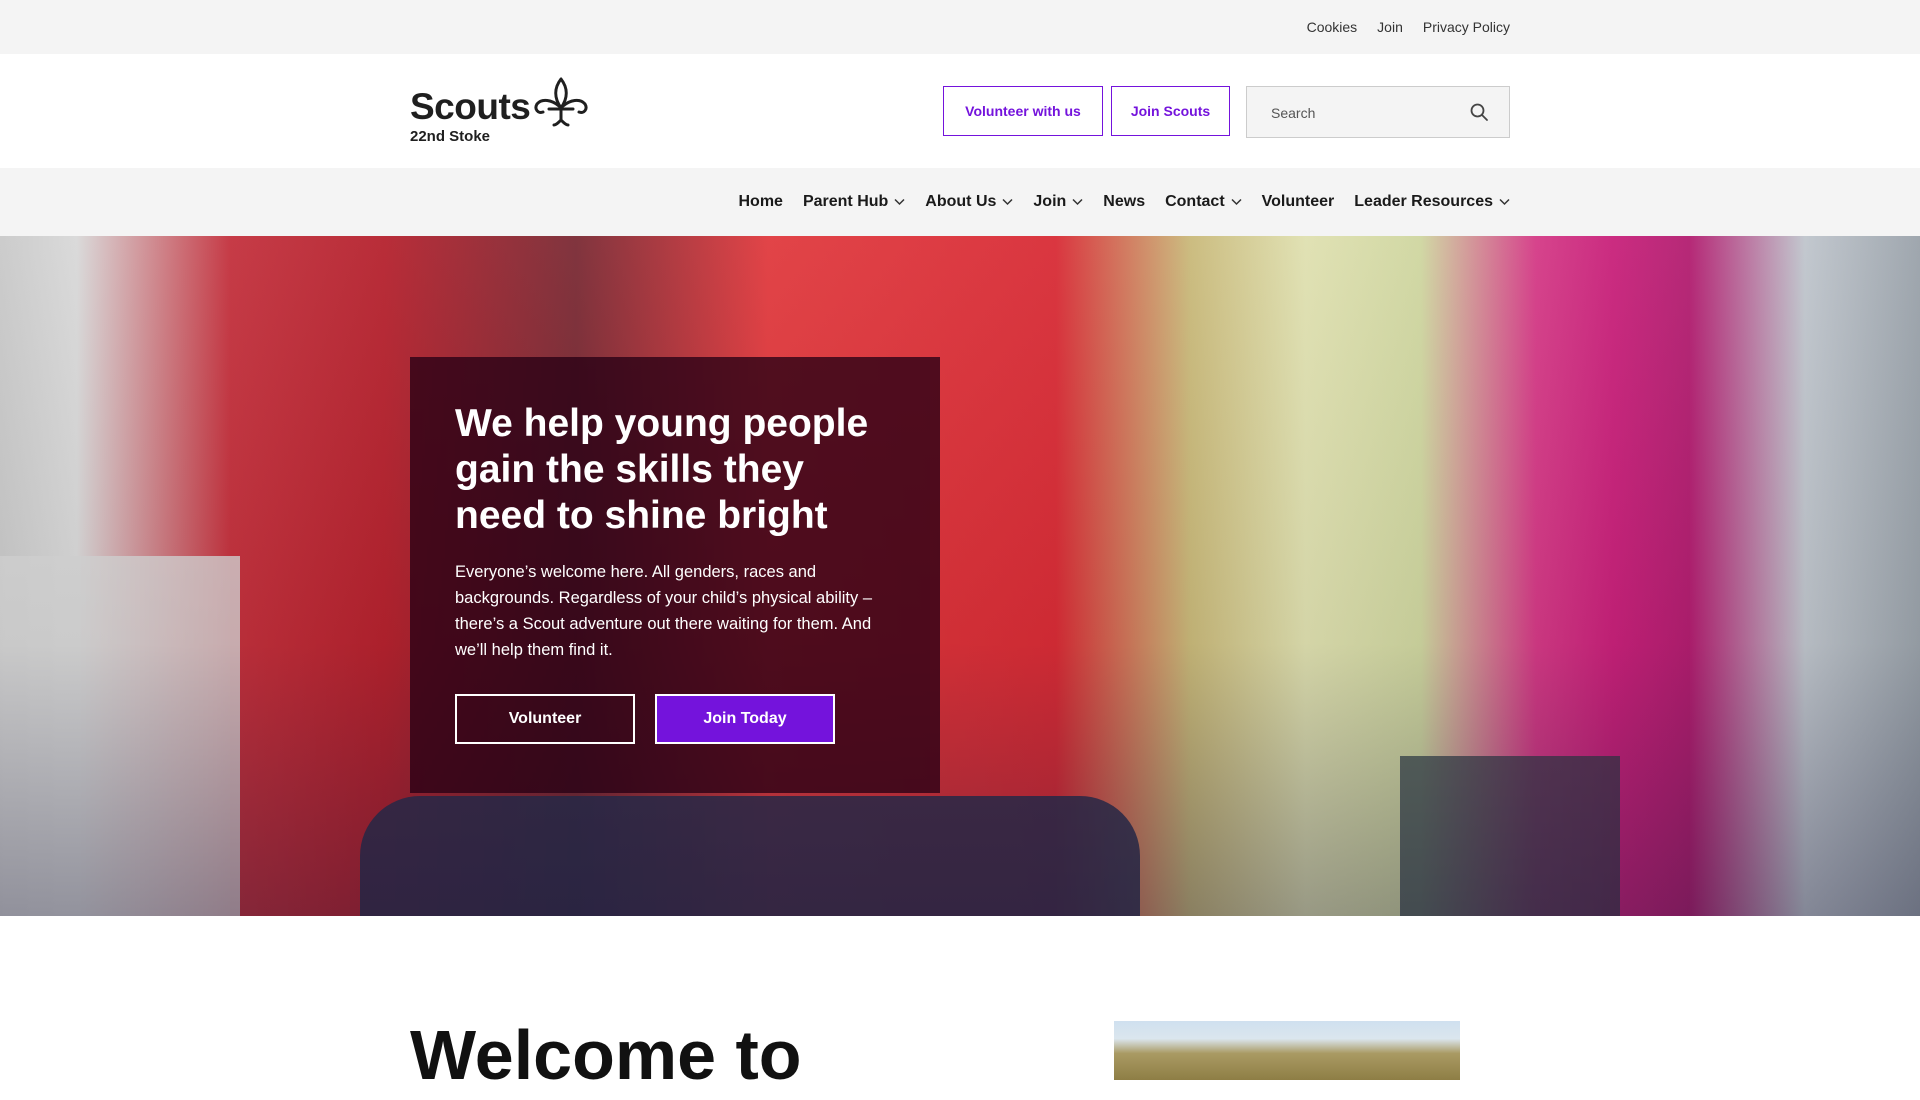 The image size is (1920, 1100). What do you see at coordinates (470, 106) in the screenshot?
I see `logo-wordmark: Scouts` at bounding box center [470, 106].